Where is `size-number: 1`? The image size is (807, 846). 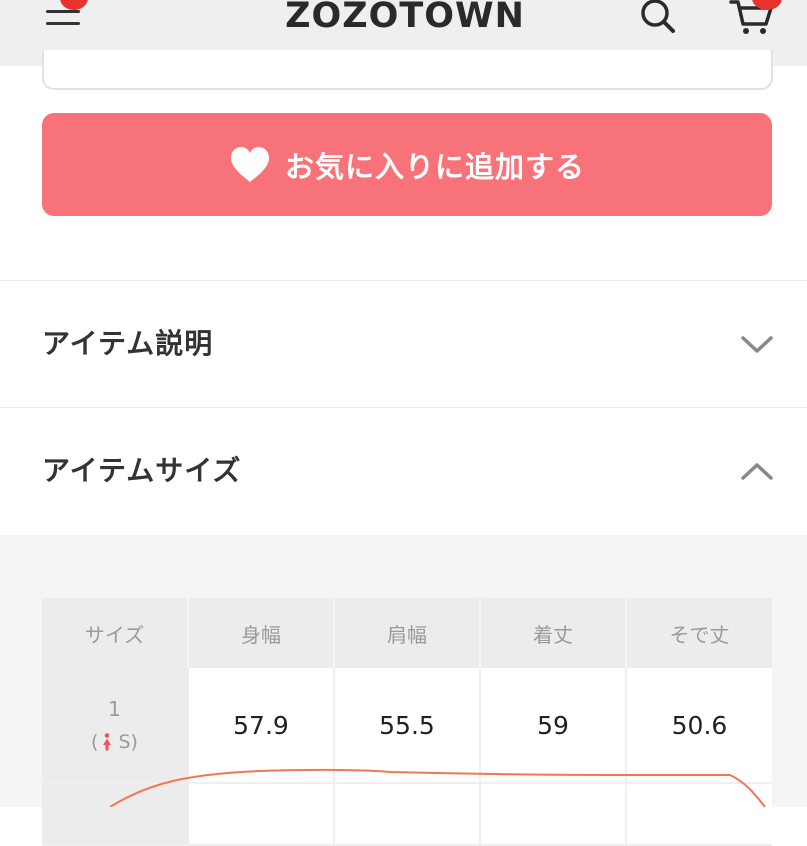 size-number: 1 is located at coordinates (114, 708).